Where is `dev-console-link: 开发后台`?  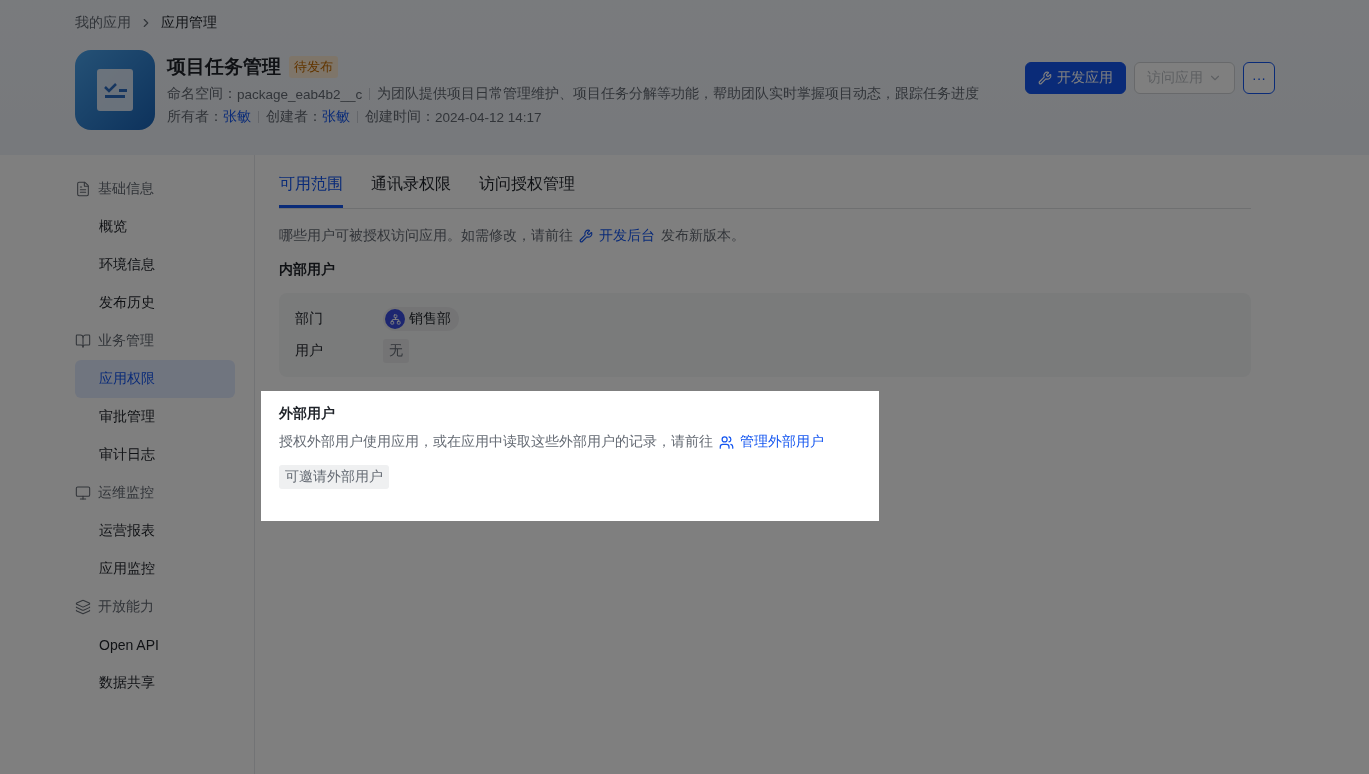
dev-console-link: 开发后台 is located at coordinates (627, 236).